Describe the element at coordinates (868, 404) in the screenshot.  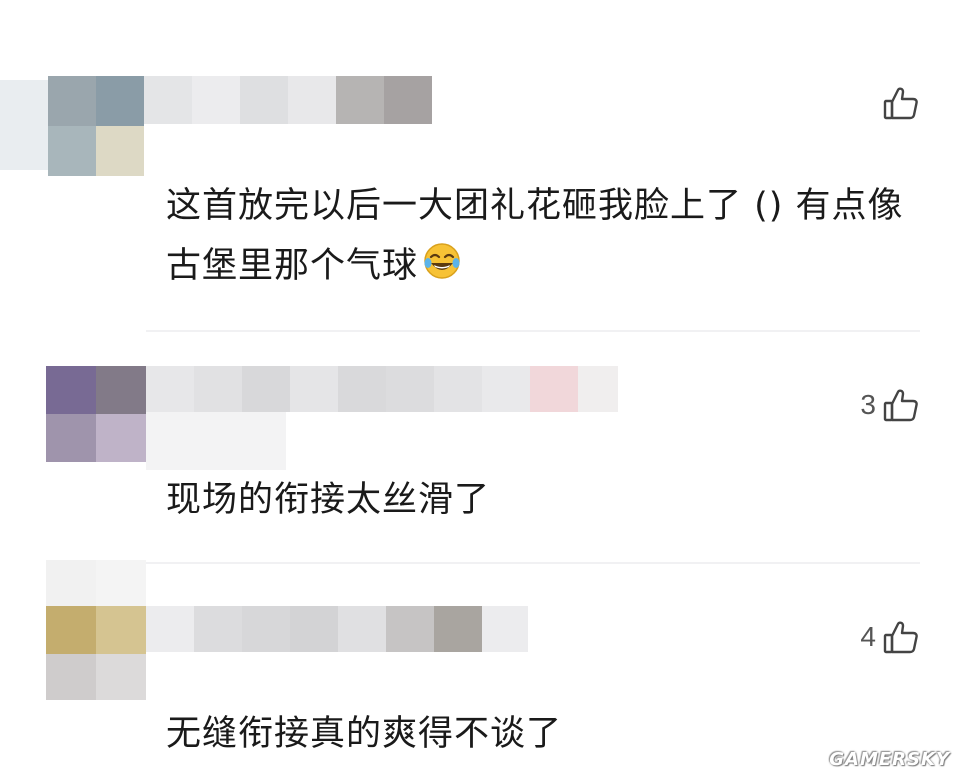
I see `like-count: 3` at that location.